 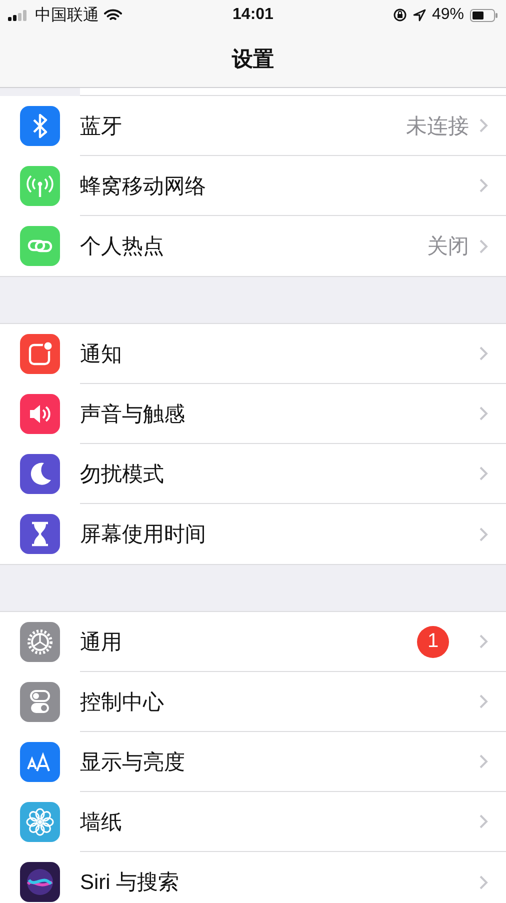 I want to click on row-label: 蜂窝移动网络, so click(x=143, y=187).